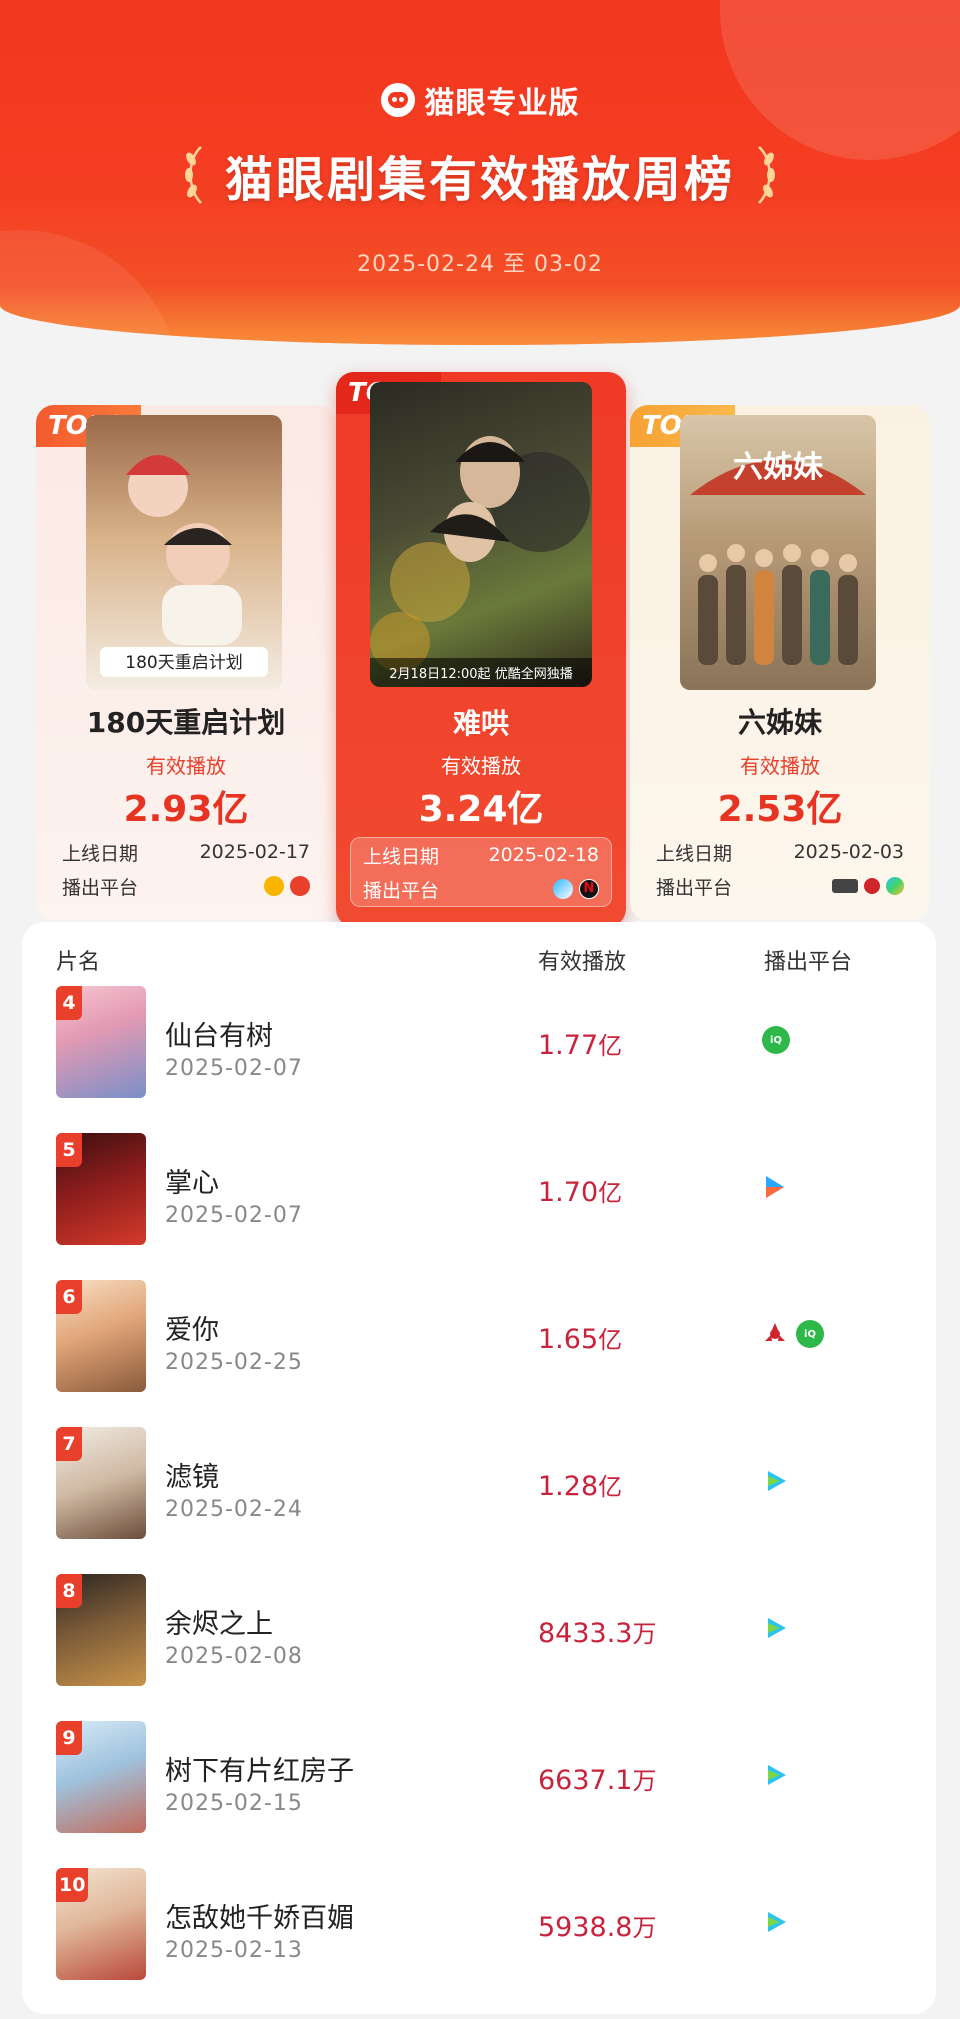 This screenshot has width=960, height=2019. I want to click on list-item: 7 滤镜 2025-02-24 1.28亿, so click(479, 1500).